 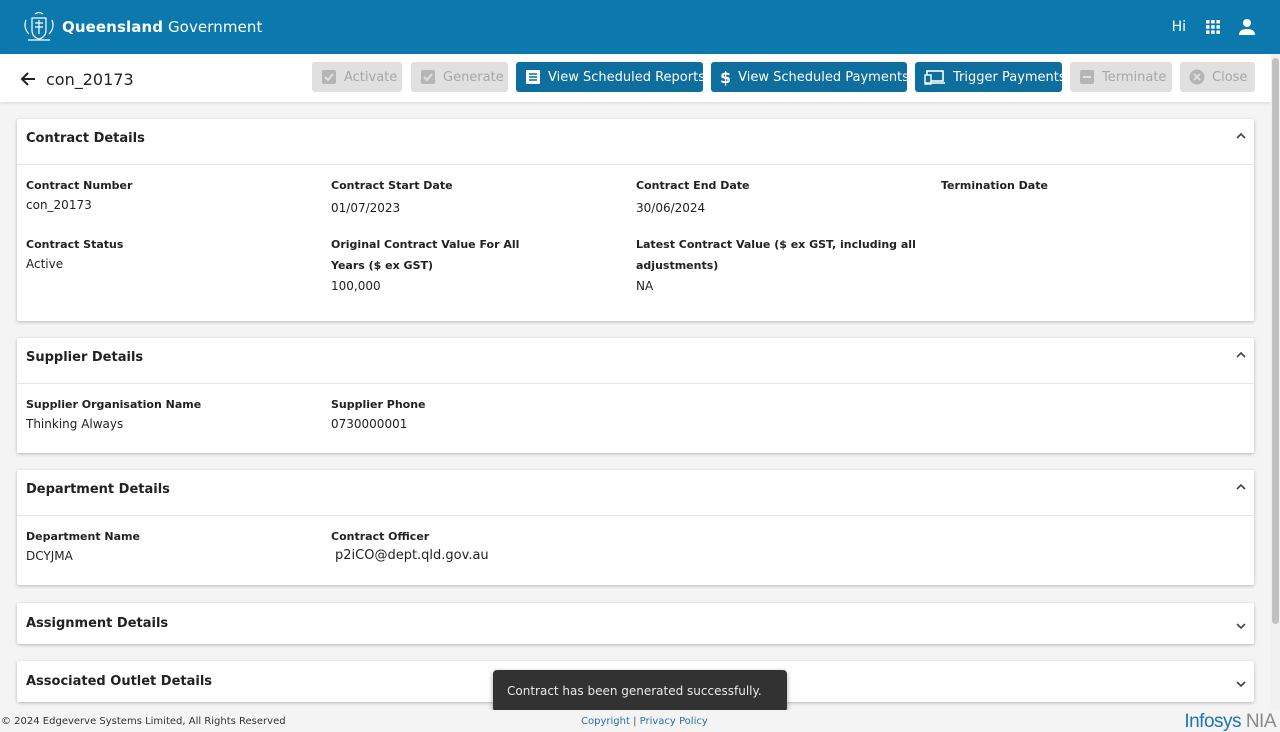 I want to click on coat-of-arms-icon, so click(x=39, y=26).